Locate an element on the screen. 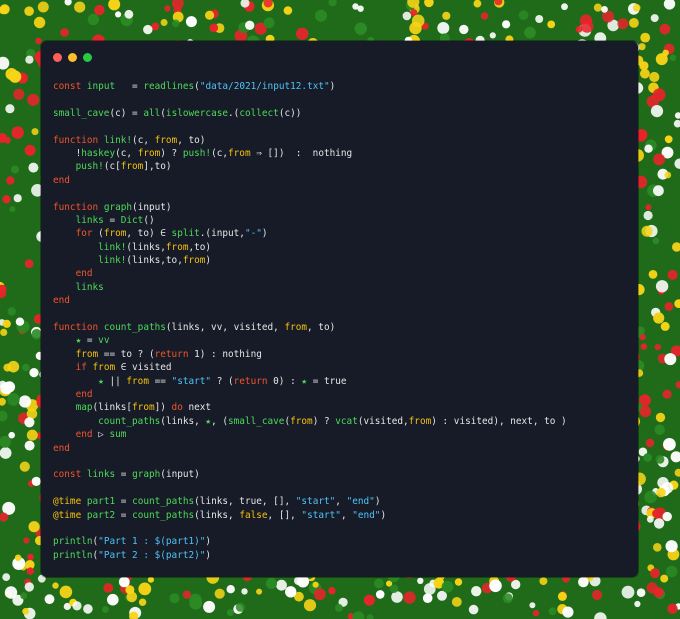  code-token: do is located at coordinates (177, 408).